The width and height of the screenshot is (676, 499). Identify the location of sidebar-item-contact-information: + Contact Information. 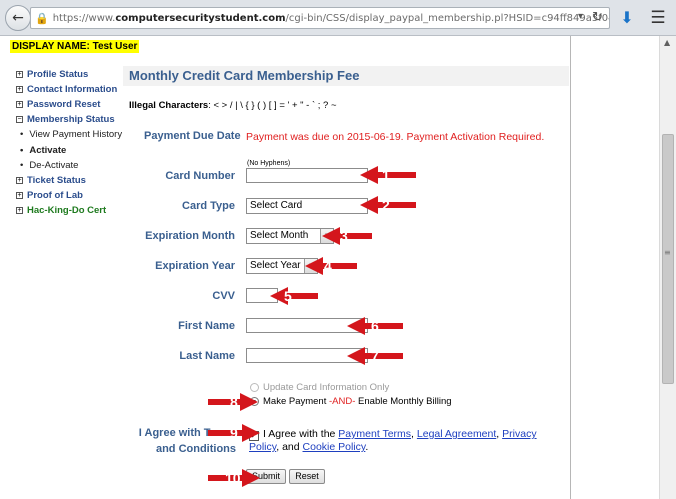
(66, 89).